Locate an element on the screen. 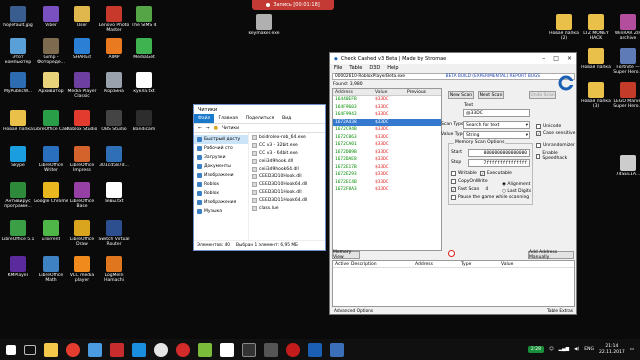  address-table: Active Description Address Type Value is located at coordinates (453, 283).